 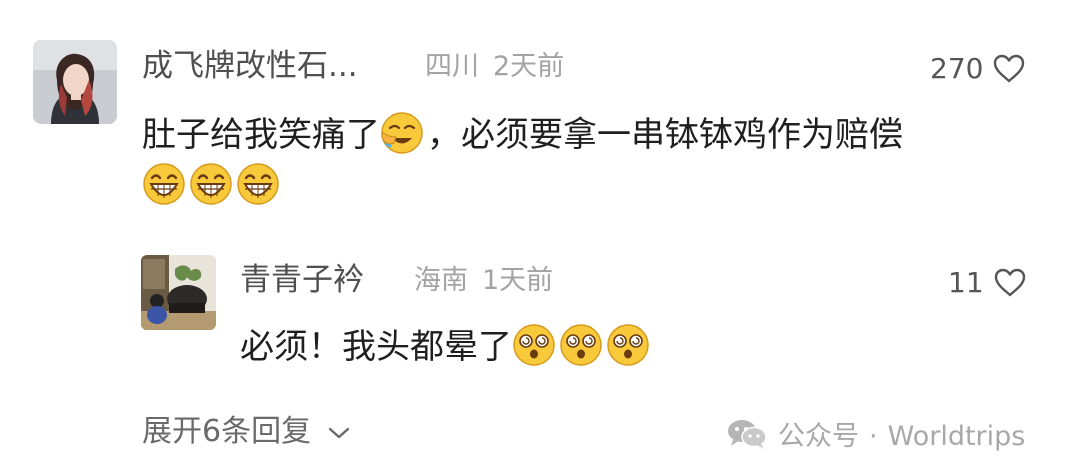 I want to click on reply-meta: 海南 1天前, so click(x=483, y=280).